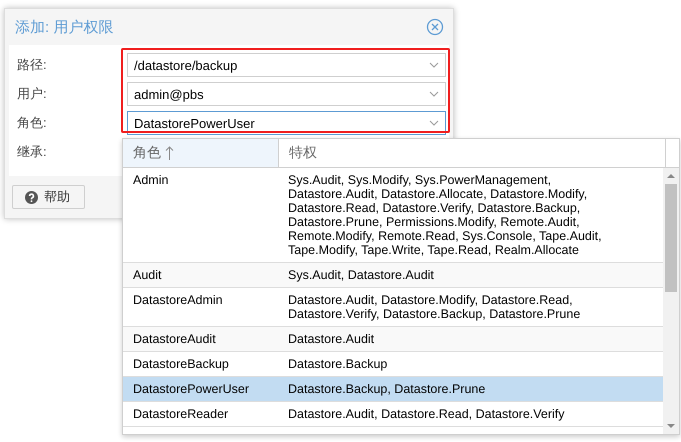  What do you see at coordinates (31, 197) in the screenshot?
I see `help-icon` at bounding box center [31, 197].